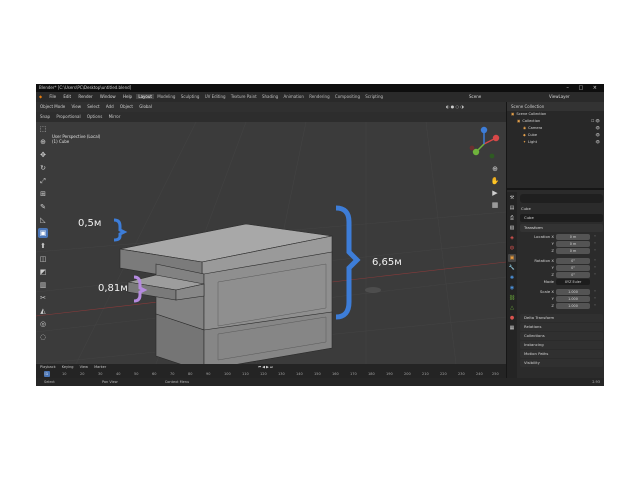 The width and height of the screenshot is (640, 480). I want to click on menu-file: File, so click(52, 96).